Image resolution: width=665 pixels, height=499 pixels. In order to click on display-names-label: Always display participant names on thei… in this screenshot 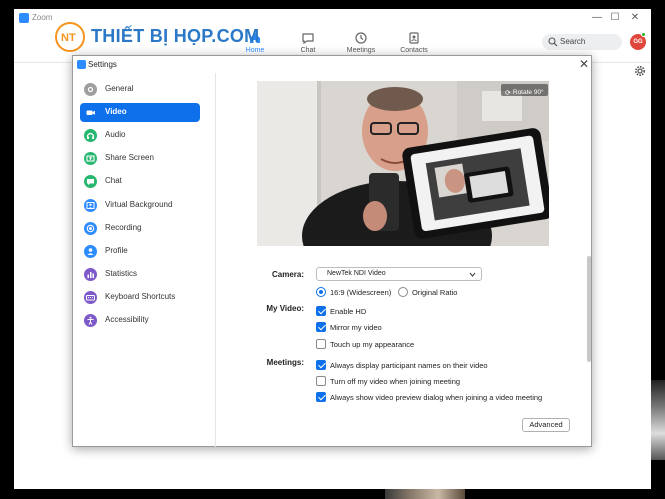, I will do `click(409, 365)`.